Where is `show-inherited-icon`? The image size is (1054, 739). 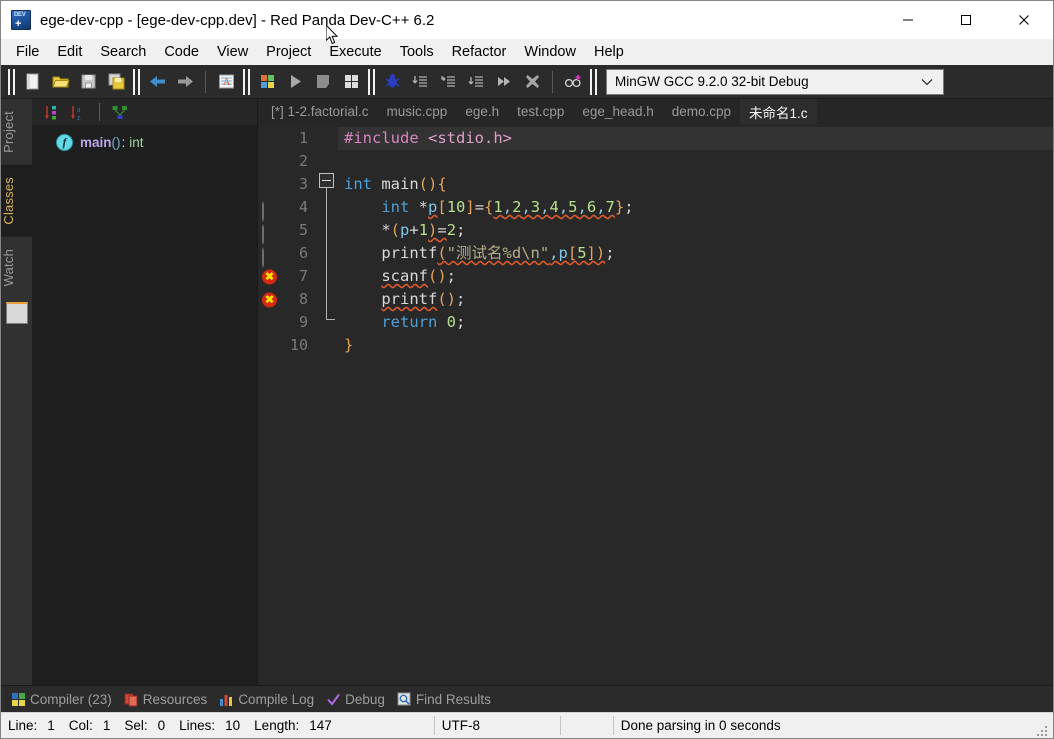
show-inherited-icon is located at coordinates (120, 112).